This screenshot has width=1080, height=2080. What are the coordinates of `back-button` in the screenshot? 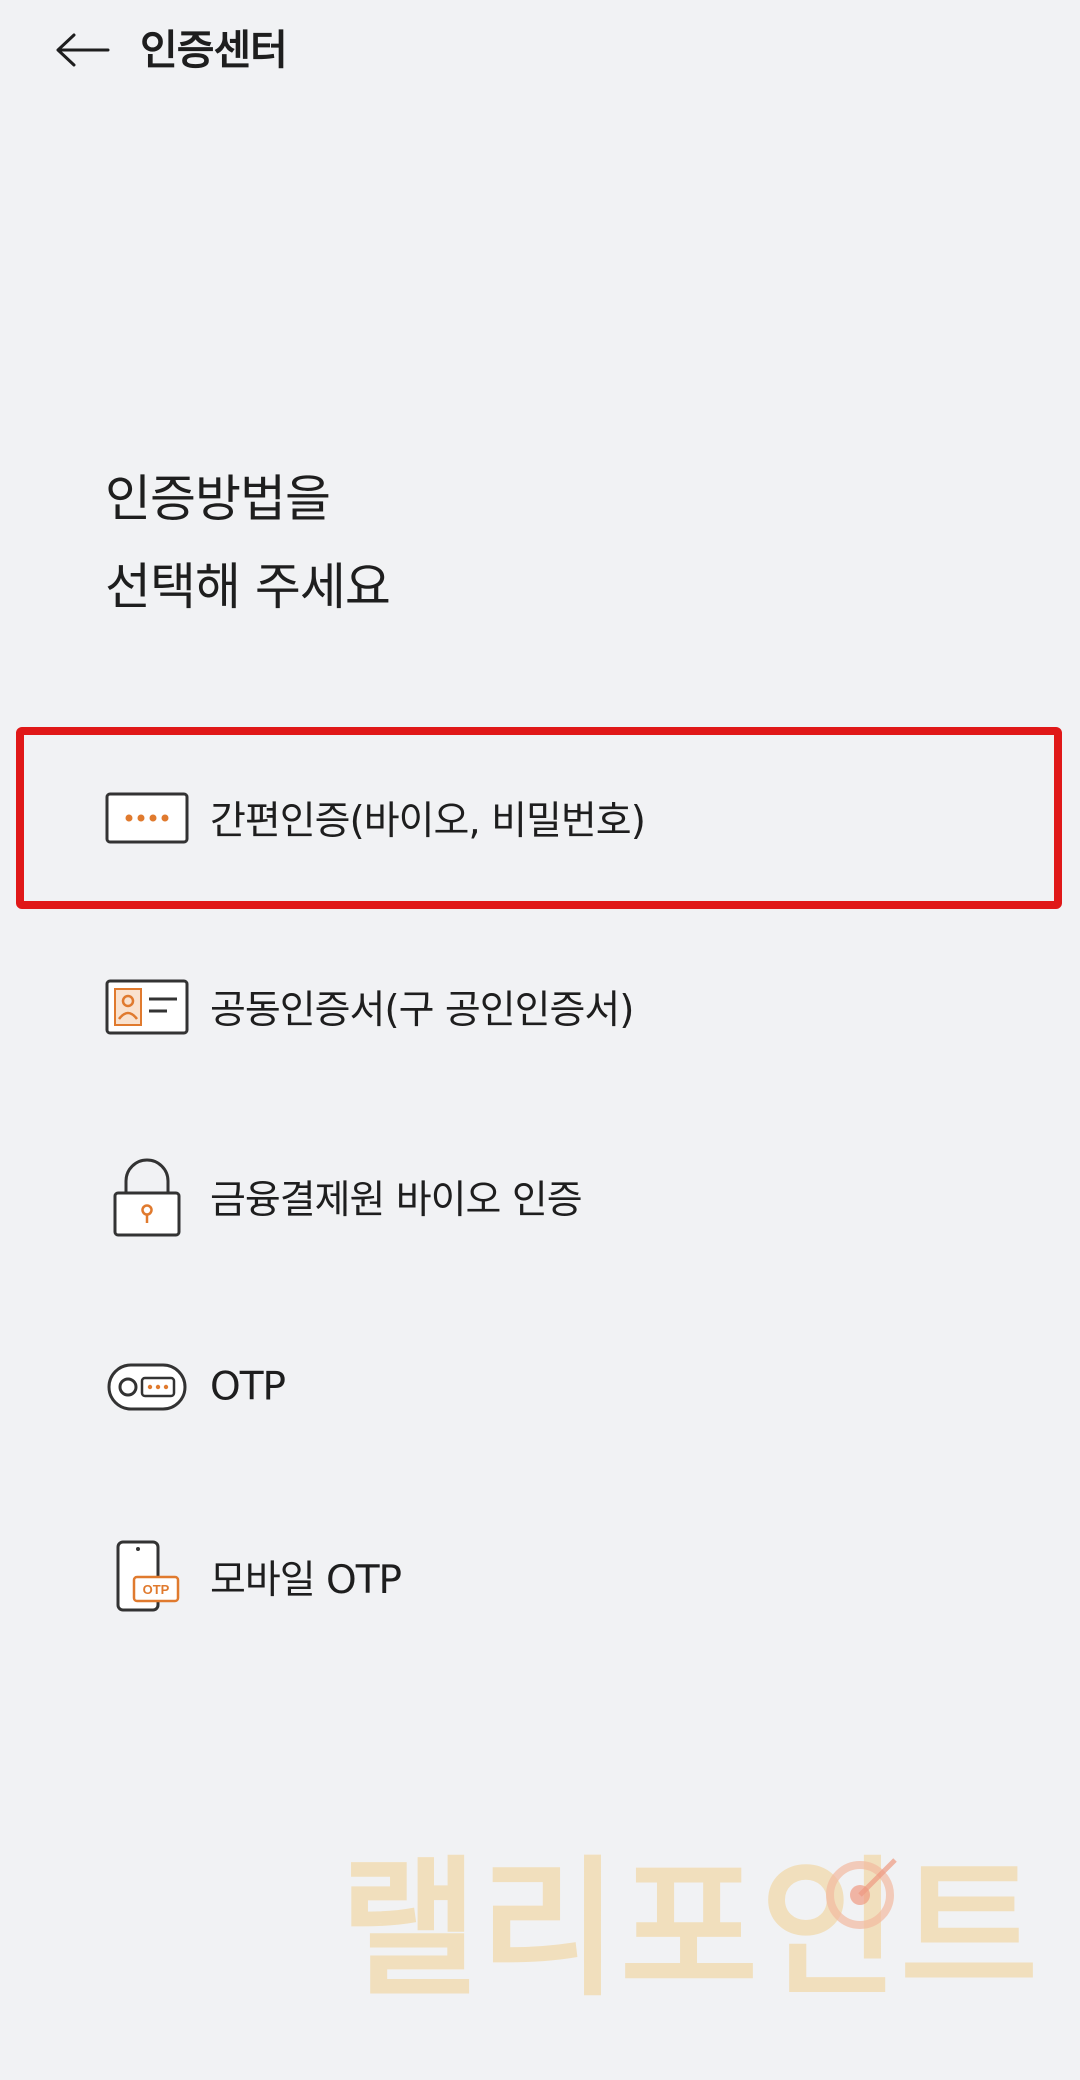 It's located at (82, 50).